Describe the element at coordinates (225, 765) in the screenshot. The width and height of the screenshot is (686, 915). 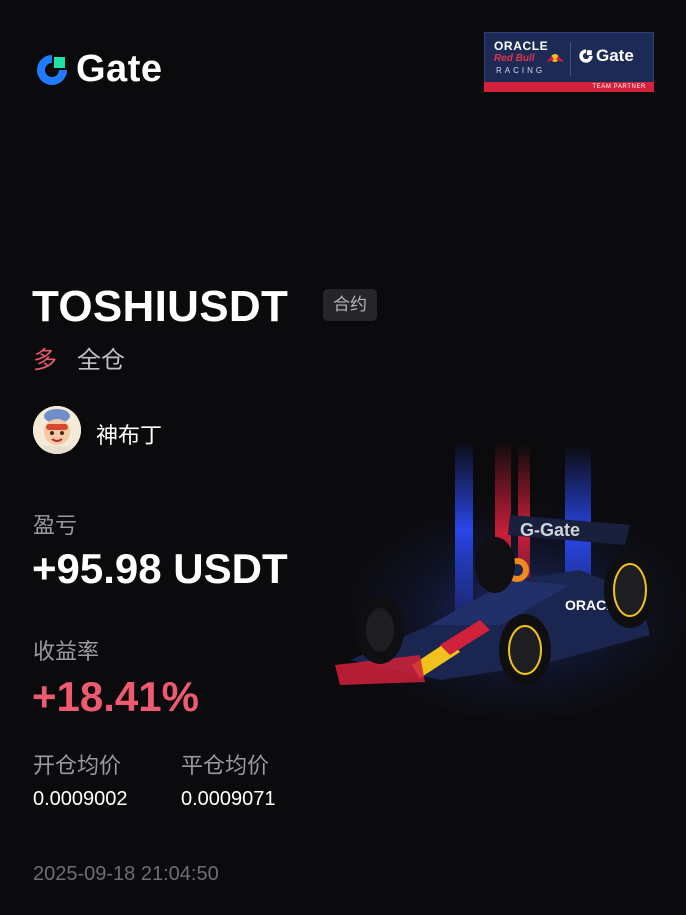
I see `close-price-label: 平仓均价` at that location.